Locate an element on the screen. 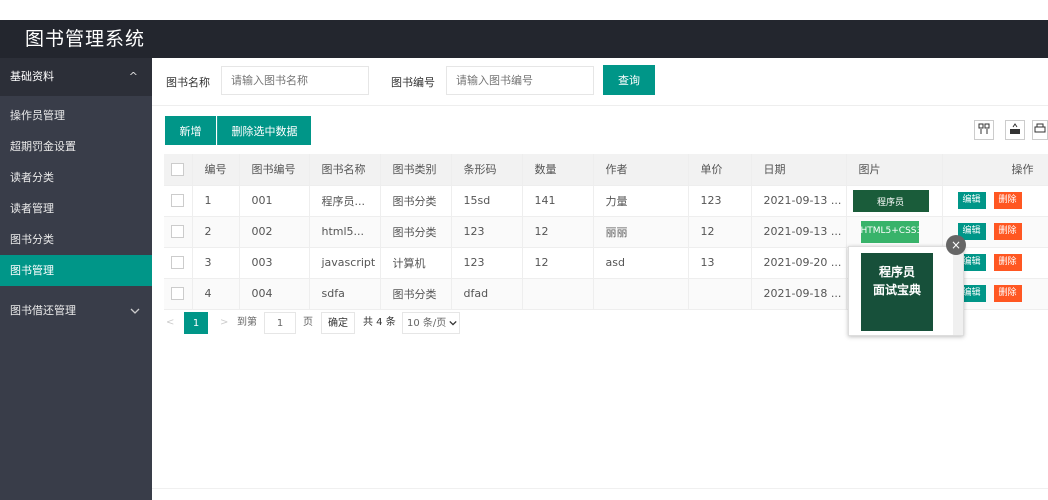 The height and width of the screenshot is (500, 1048). cover-preview-title-1: 程序员 is located at coordinates (896, 272).